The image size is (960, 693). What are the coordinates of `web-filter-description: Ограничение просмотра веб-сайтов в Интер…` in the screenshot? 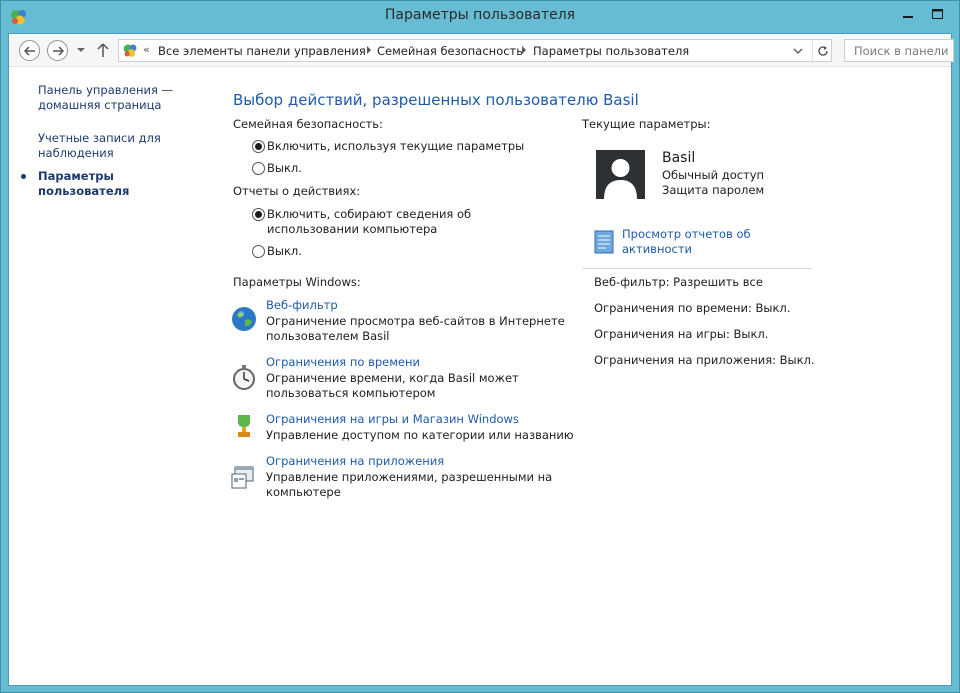 It's located at (415, 328).